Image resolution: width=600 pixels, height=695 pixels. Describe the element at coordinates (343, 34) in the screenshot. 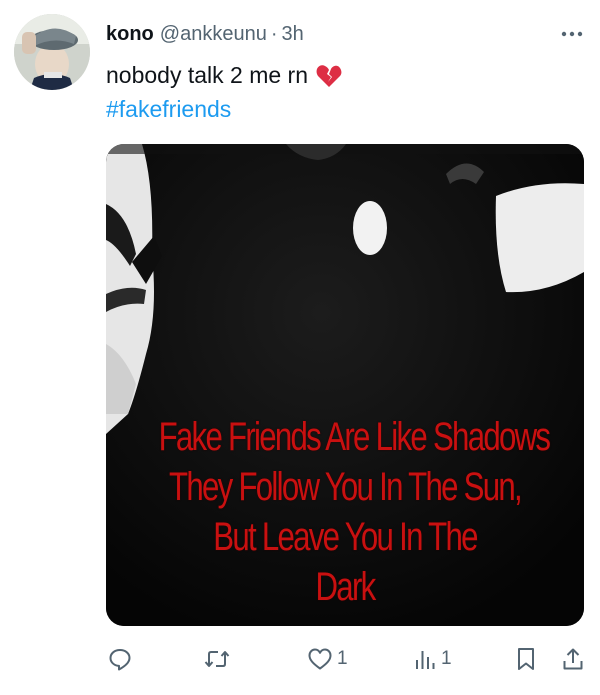

I see `tweet-header: kono @ankkeunu · 3h` at that location.